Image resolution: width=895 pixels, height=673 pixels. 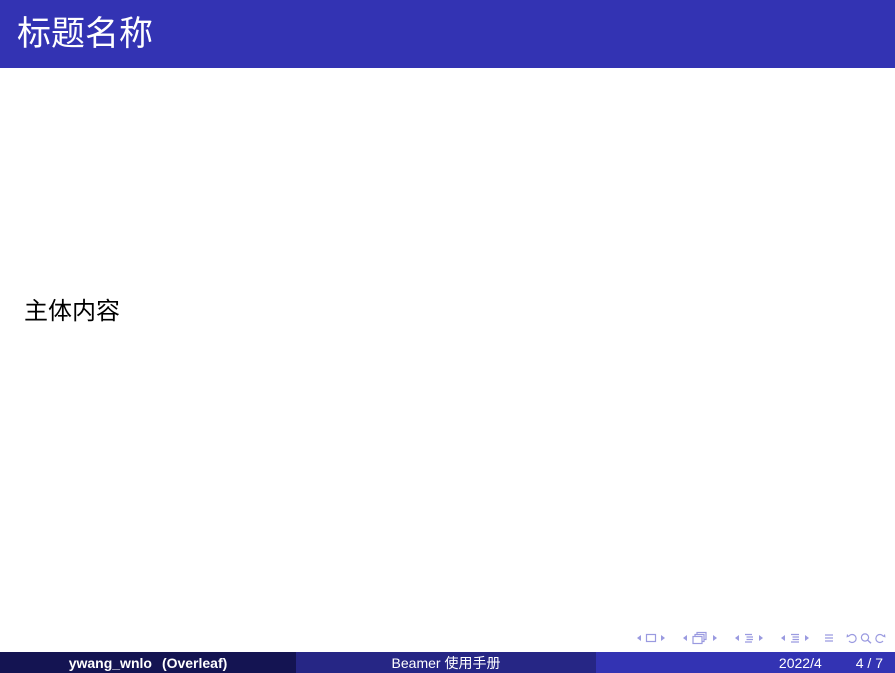 What do you see at coordinates (869, 662) in the screenshot?
I see `footline-page-number: 4 / 7` at bounding box center [869, 662].